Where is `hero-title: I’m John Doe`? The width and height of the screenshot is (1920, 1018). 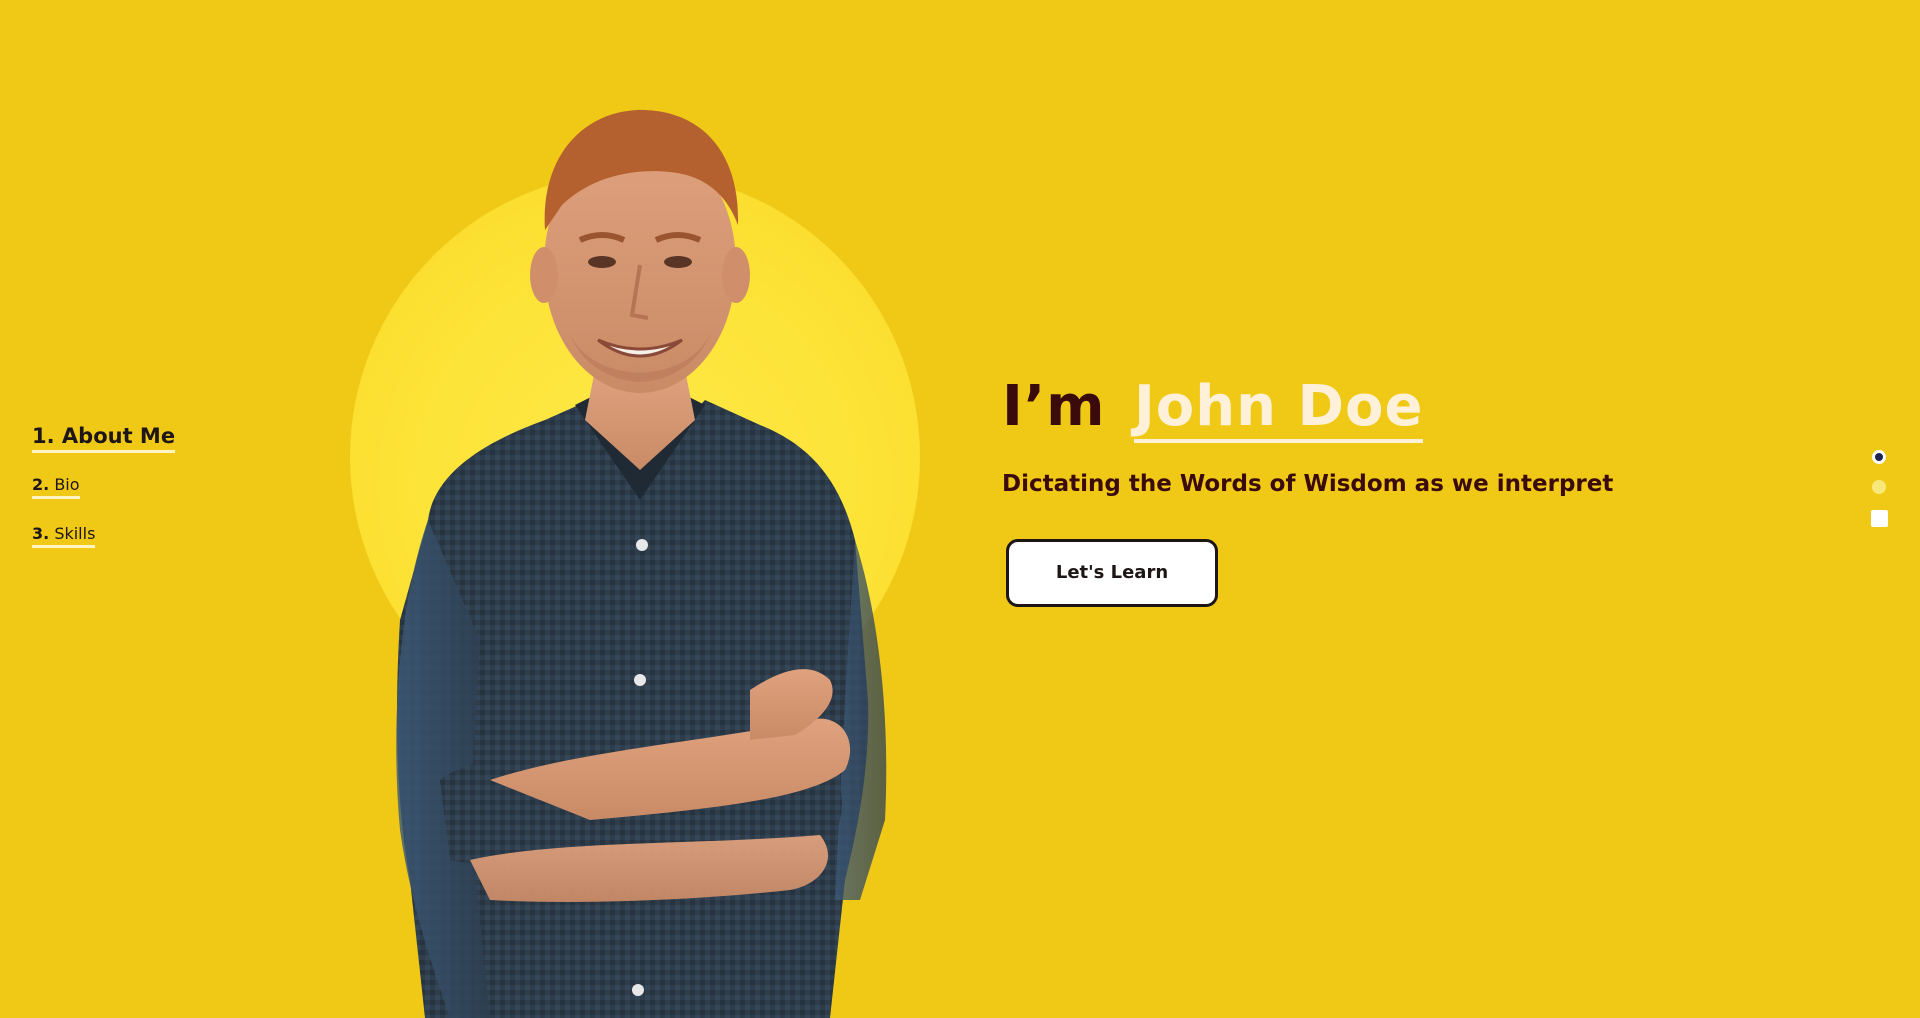
hero-title: I’m John Doe is located at coordinates (1362, 410).